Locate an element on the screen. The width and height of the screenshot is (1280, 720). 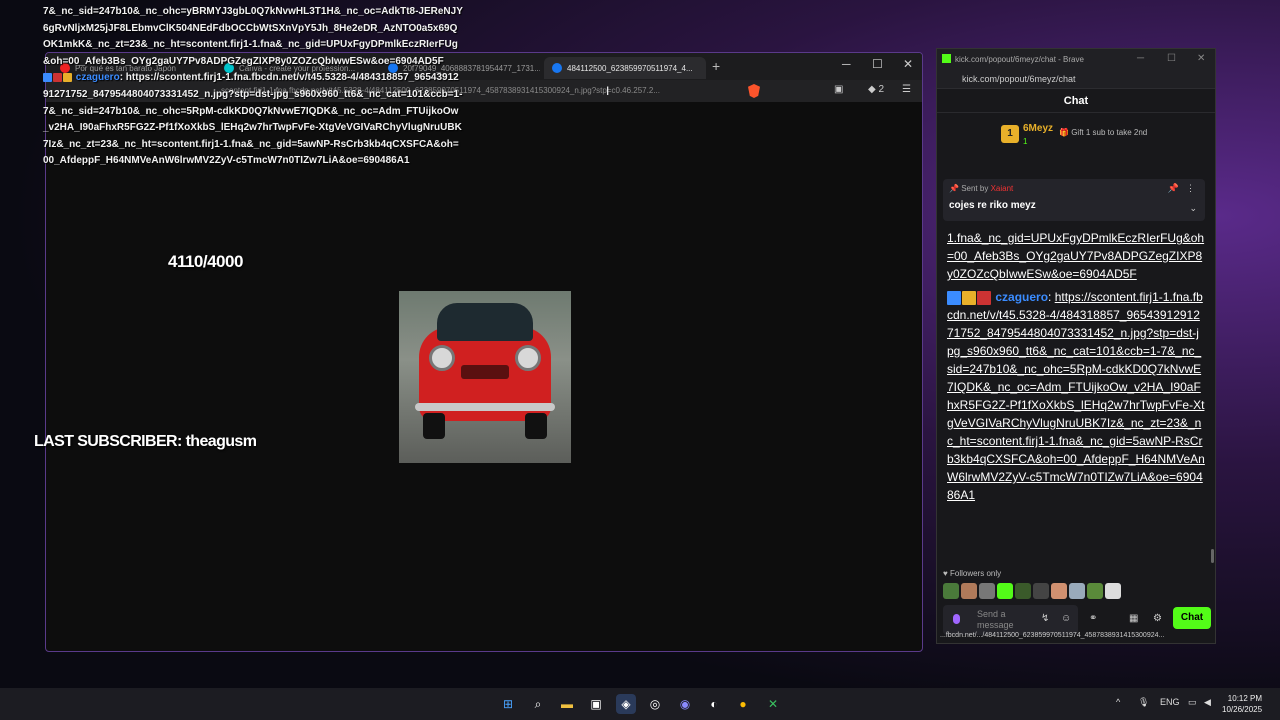
chat-username: czaguero is located at coordinates (1021, 297).